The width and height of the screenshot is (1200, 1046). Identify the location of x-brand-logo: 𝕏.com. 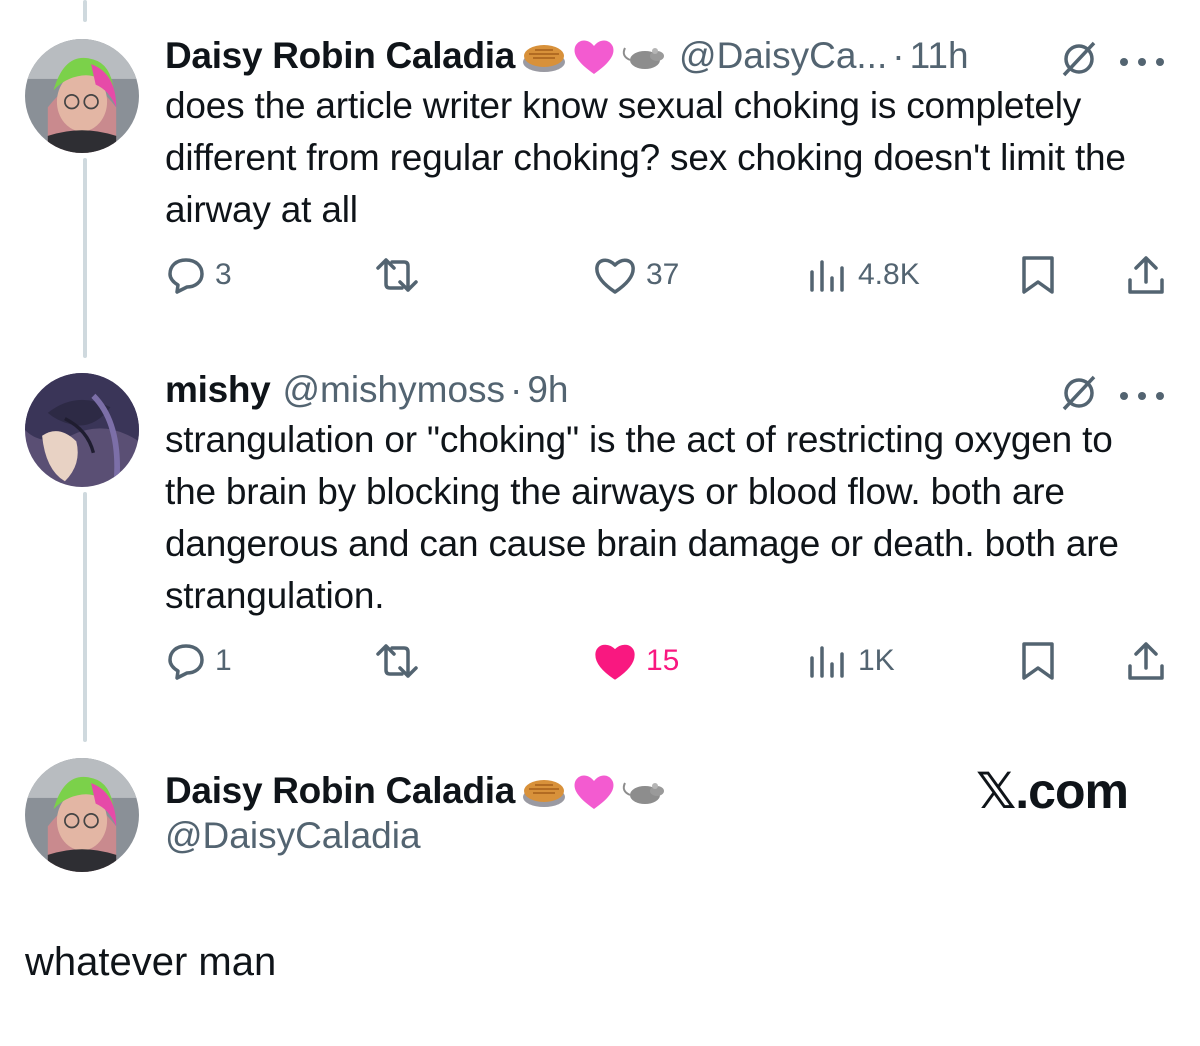
(1052, 791).